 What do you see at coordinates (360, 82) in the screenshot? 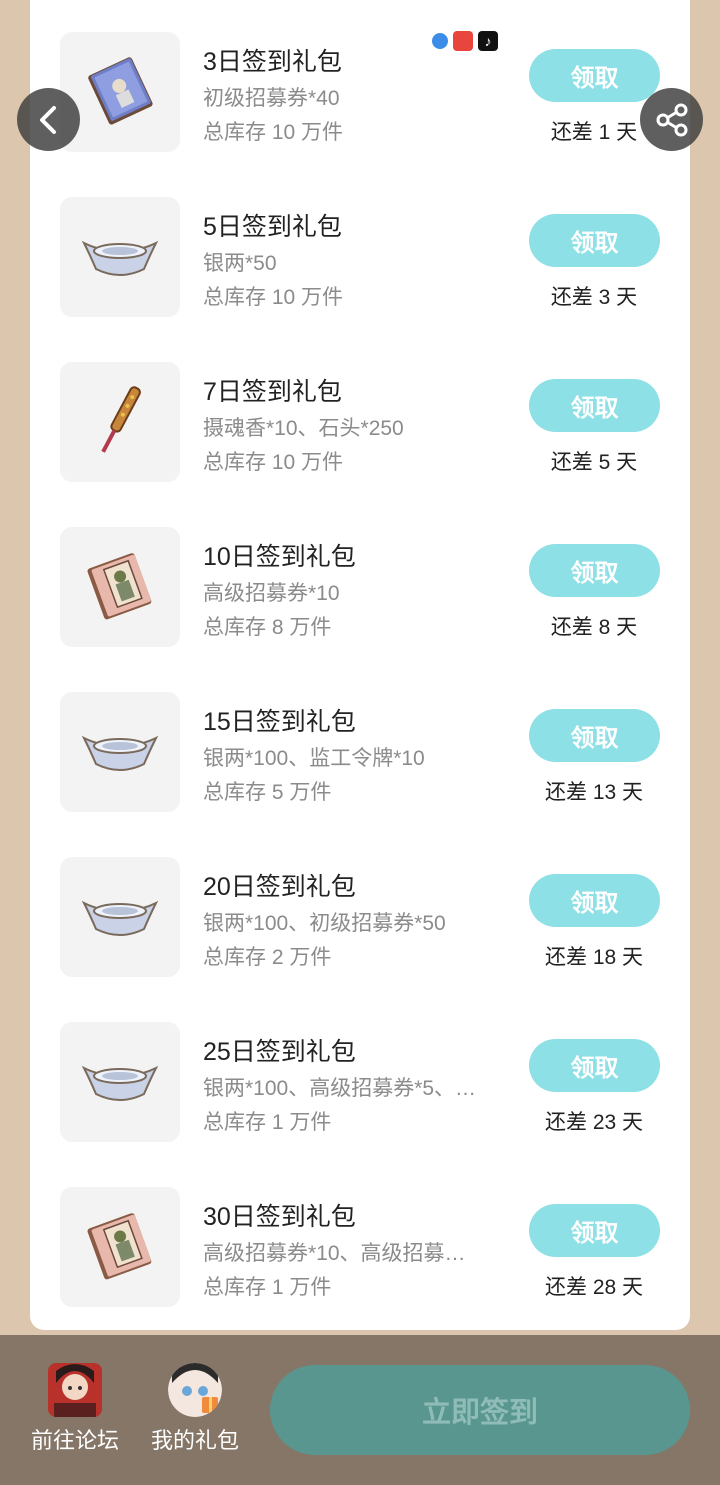
I see `gift-item: 3日签到礼包 初级招募券*40 总库存 10 万件 领取 还差 1 天` at bounding box center [360, 82].